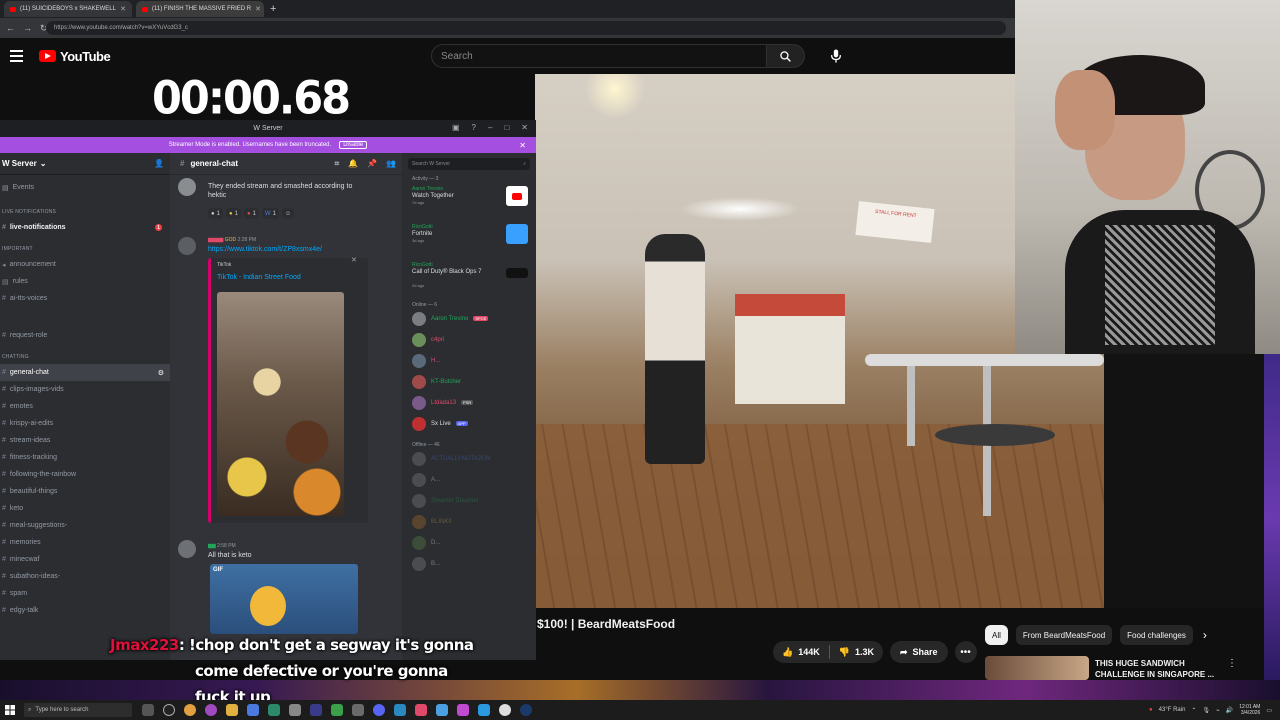 The height and width of the screenshot is (720, 1280). Describe the element at coordinates (1037, 668) in the screenshot. I see `recommended-thumbnail` at that location.